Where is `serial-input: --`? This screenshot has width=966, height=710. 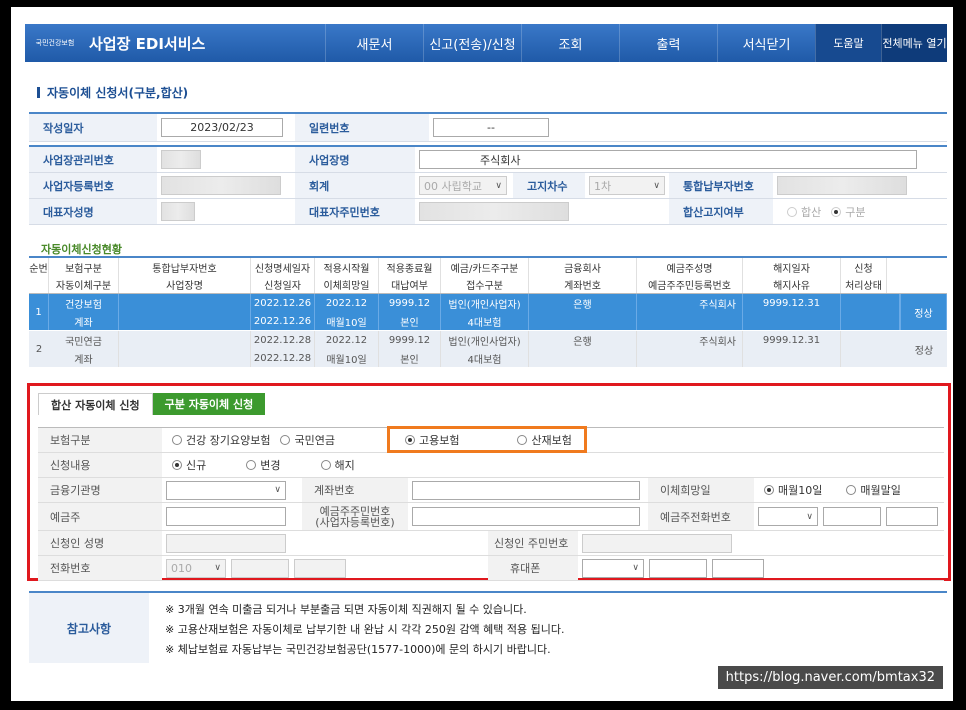 serial-input: -- is located at coordinates (491, 127).